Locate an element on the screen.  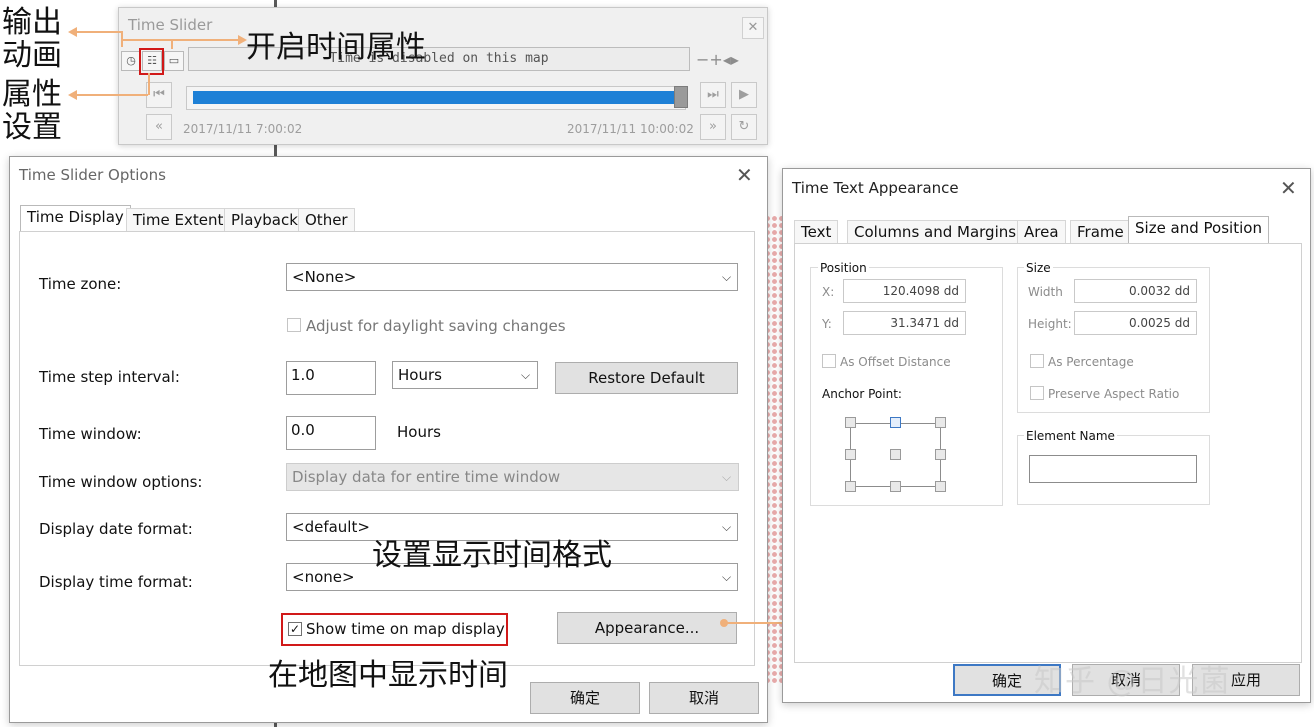
window-options-value: Display data for entire time window is located at coordinates (426, 477).